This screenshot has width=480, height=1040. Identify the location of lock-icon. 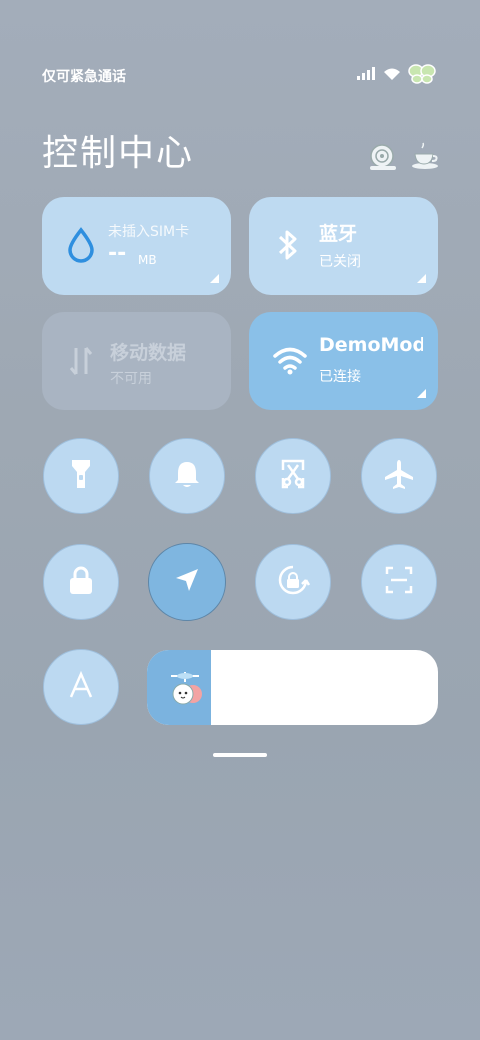
(81, 582).